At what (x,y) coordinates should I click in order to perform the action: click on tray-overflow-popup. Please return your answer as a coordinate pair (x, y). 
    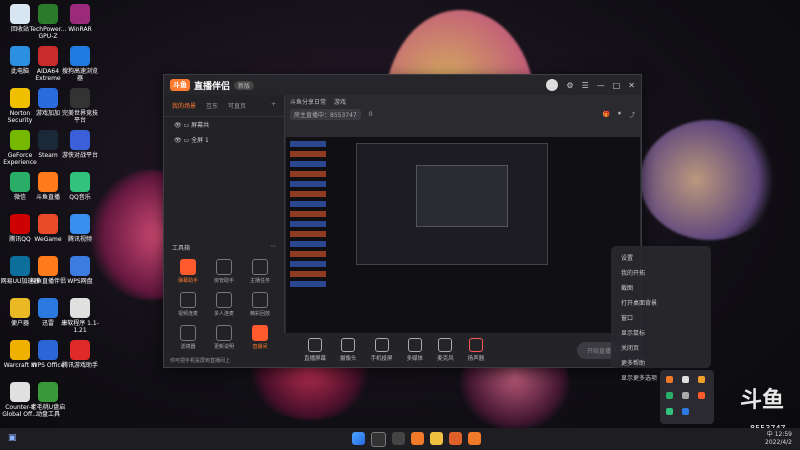
    Looking at the image, I should click on (687, 397).